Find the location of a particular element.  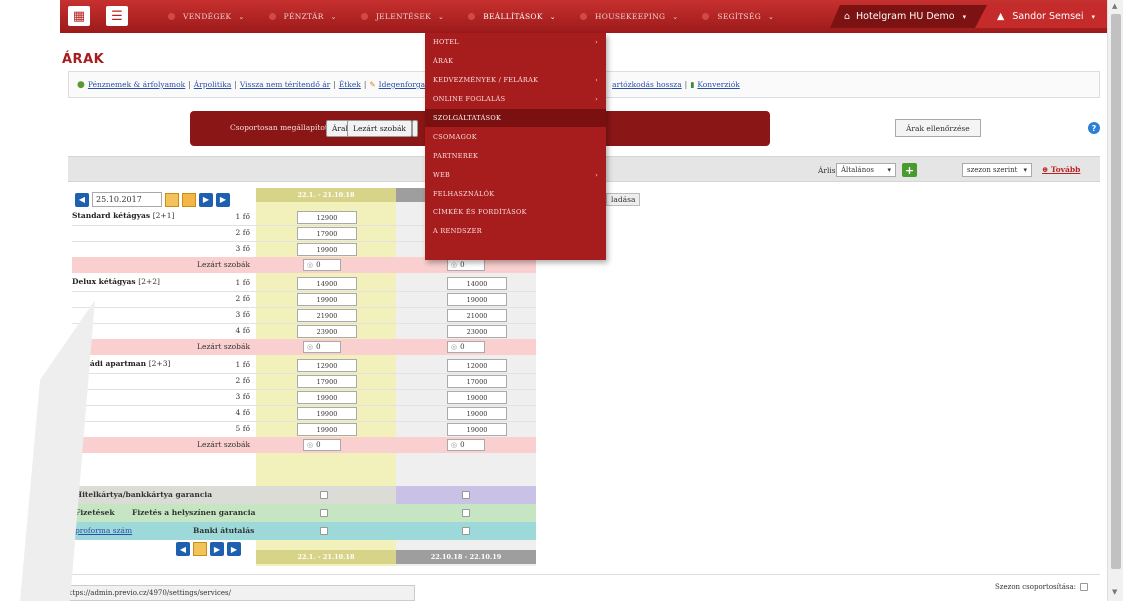

dropdown-item: CÍMKÉK ÉS FORDÍTÁSOK is located at coordinates (515, 212).